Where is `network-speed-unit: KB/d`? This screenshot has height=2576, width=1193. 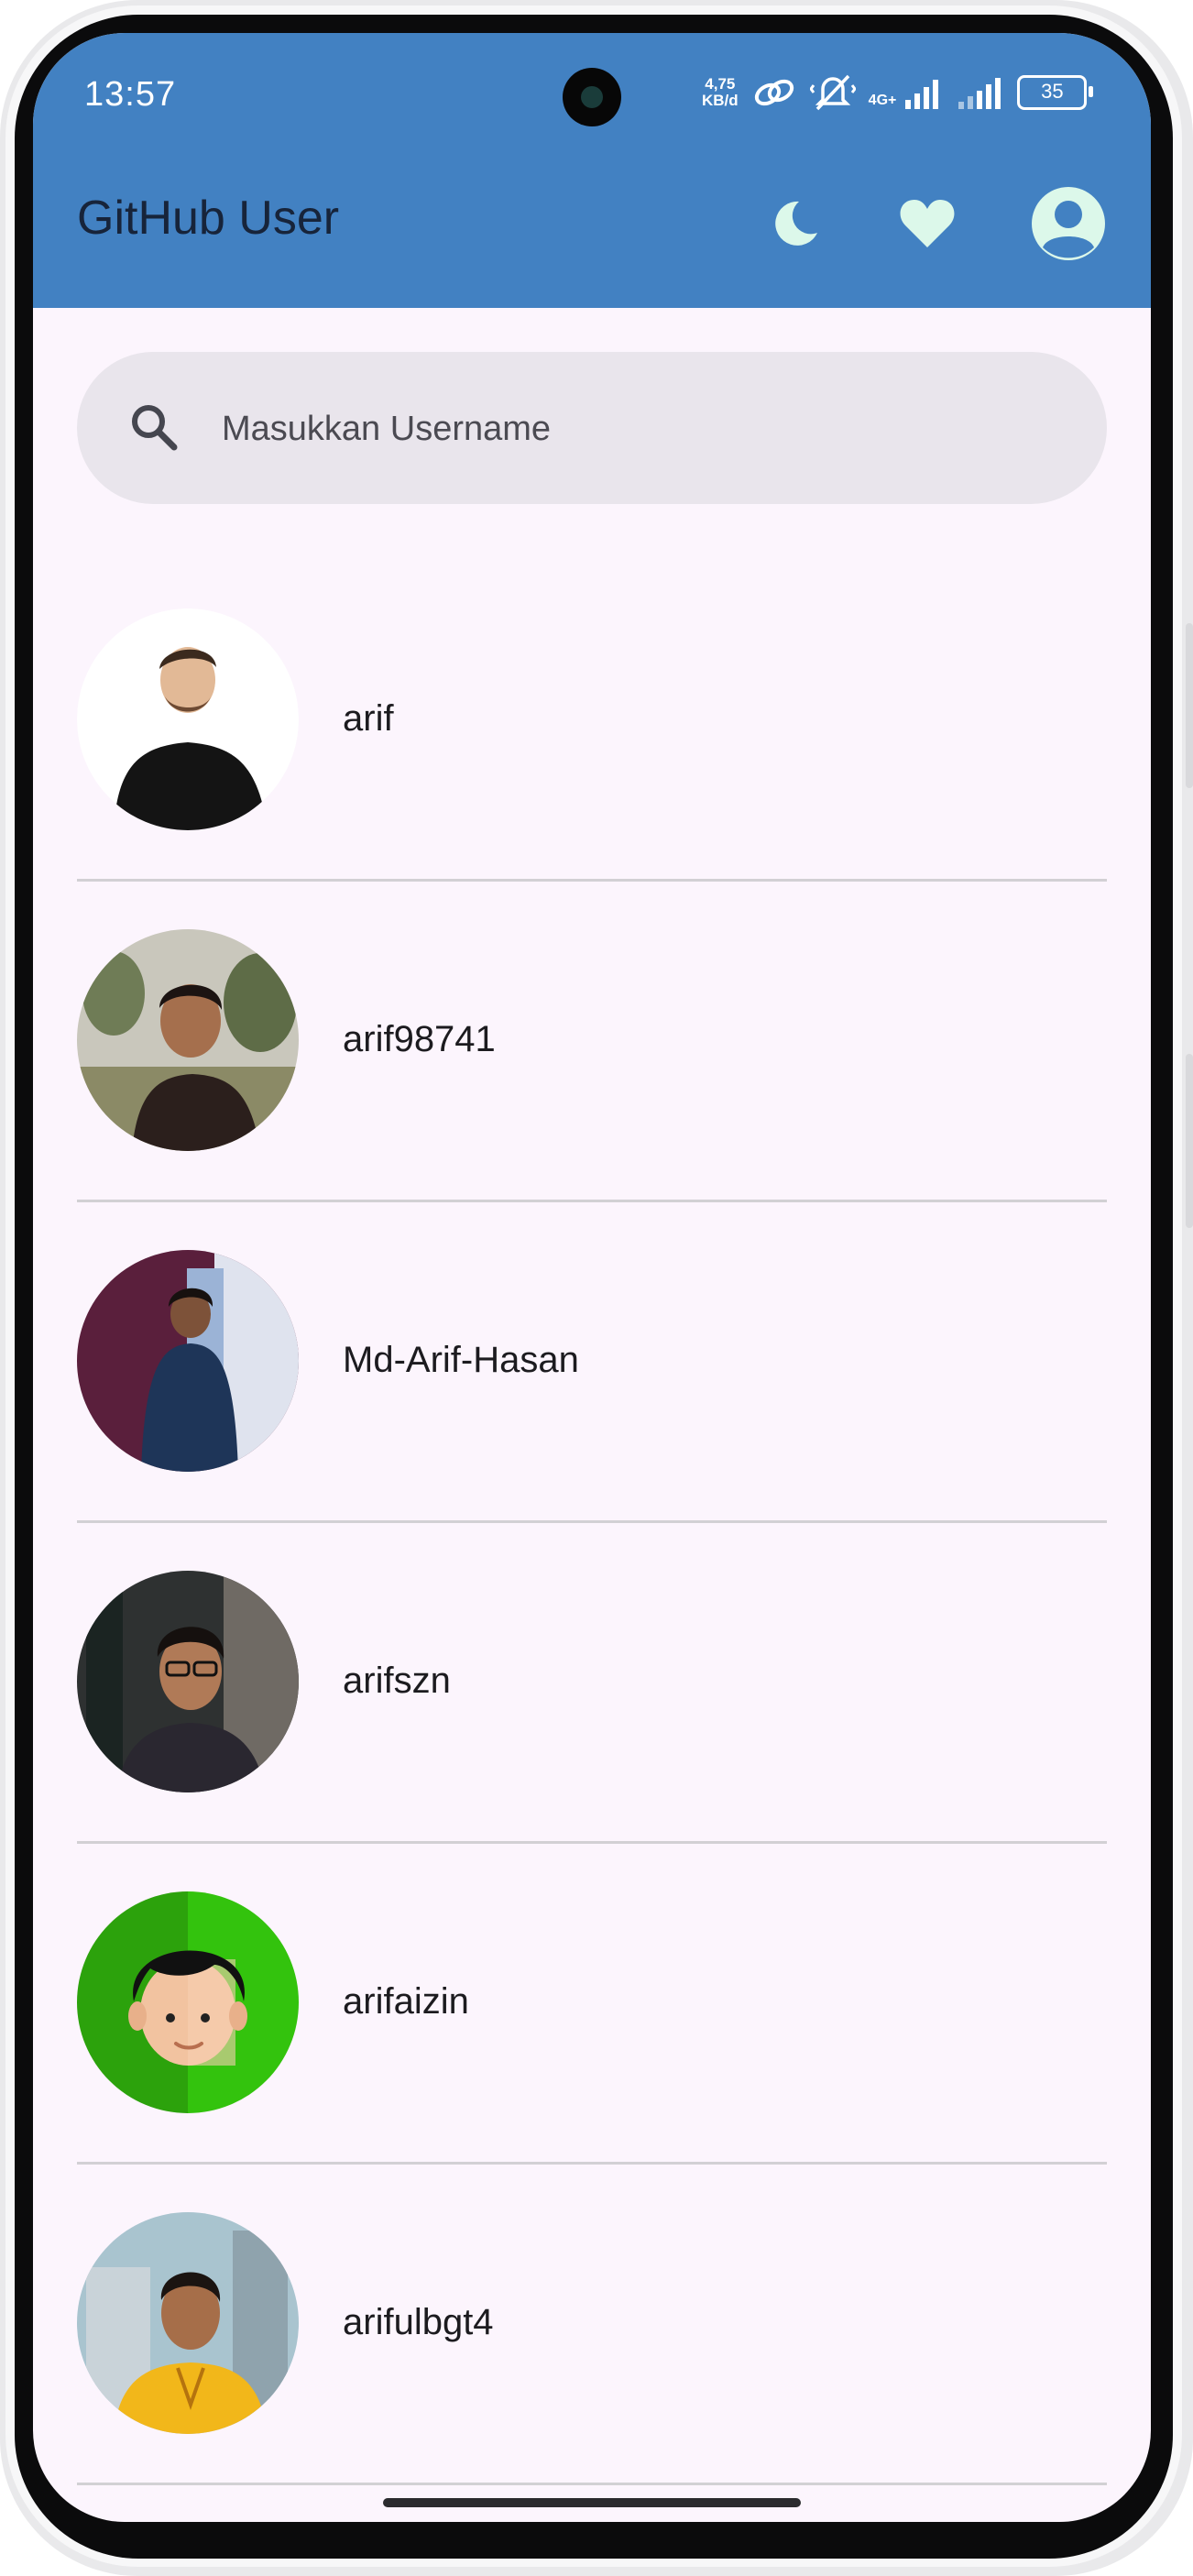
network-speed-unit: KB/d is located at coordinates (720, 100).